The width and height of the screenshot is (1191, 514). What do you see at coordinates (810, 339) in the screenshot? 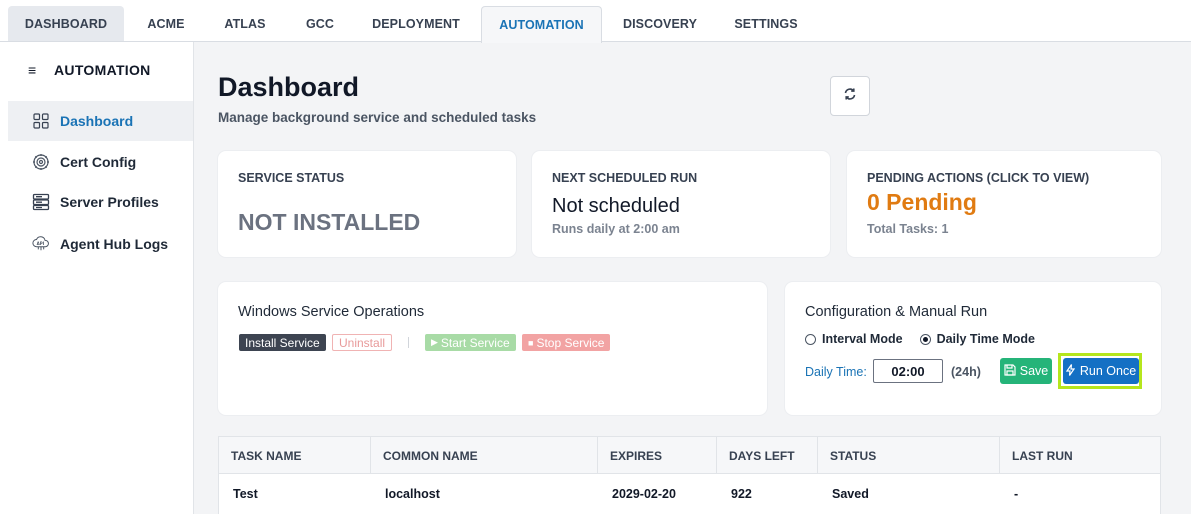
I see `interval-mode-radio` at bounding box center [810, 339].